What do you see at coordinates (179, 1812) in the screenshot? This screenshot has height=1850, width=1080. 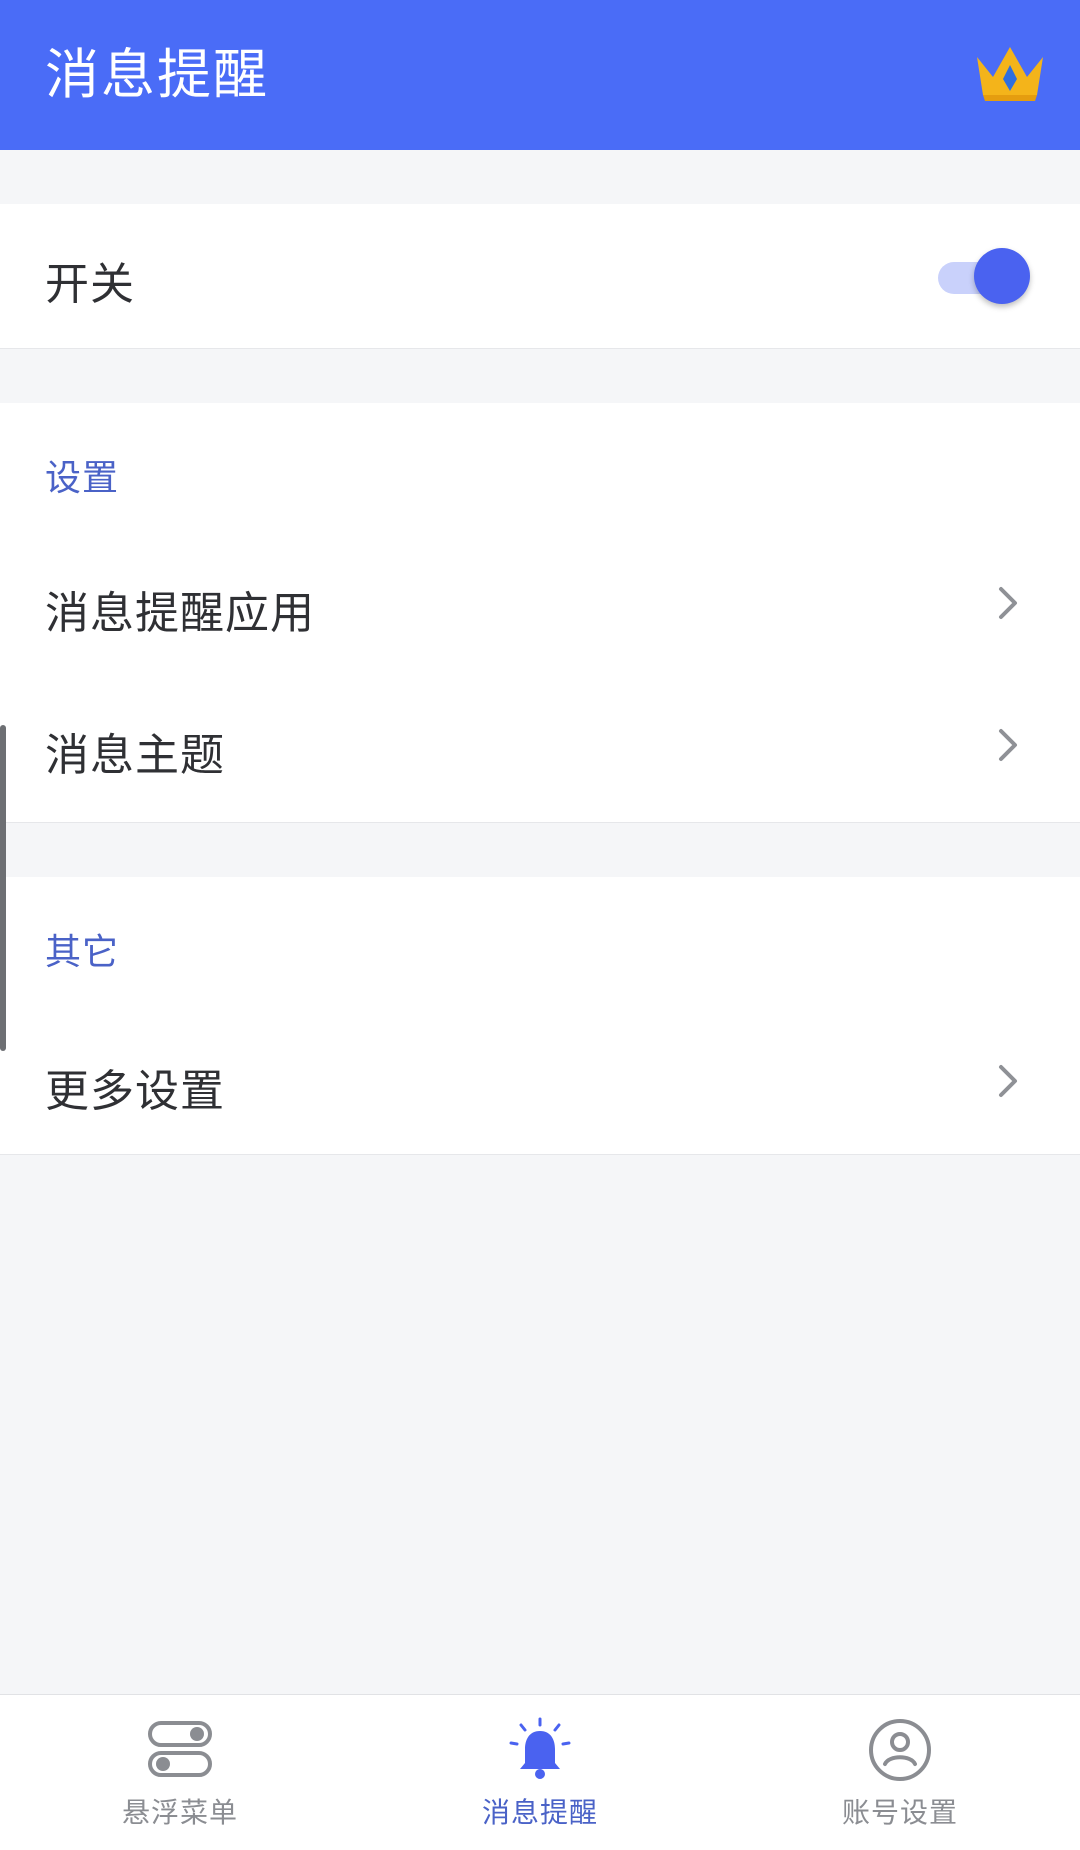 I see `nav-label: 悬浮菜单` at bounding box center [179, 1812].